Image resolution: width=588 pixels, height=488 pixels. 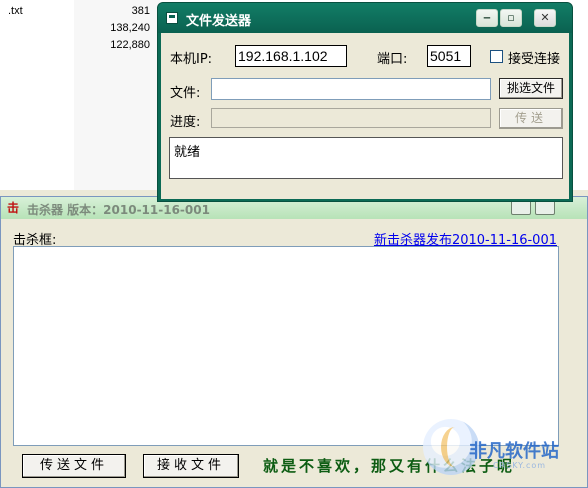 What do you see at coordinates (291, 56) in the screenshot?
I see `local-ip-field: 192.168.1.102` at bounding box center [291, 56].